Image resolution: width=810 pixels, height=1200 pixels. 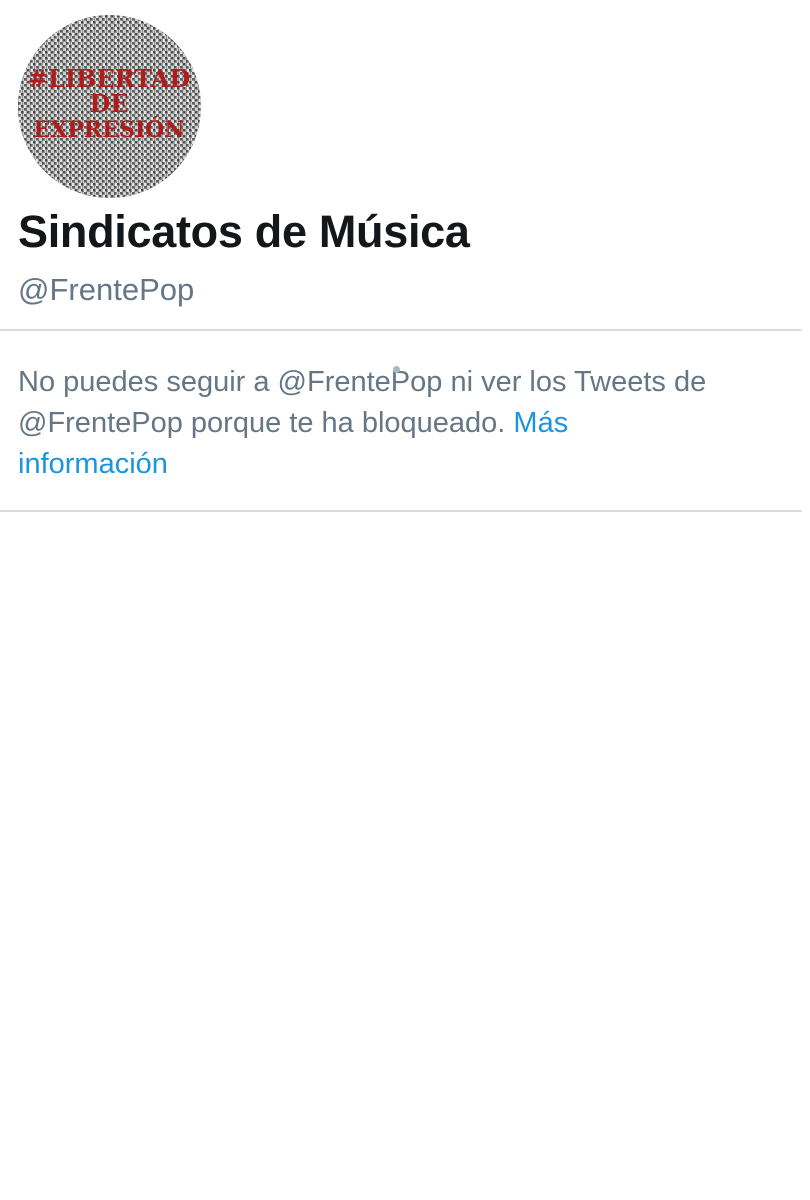 I want to click on scroll-indicator-dot, so click(x=396, y=369).